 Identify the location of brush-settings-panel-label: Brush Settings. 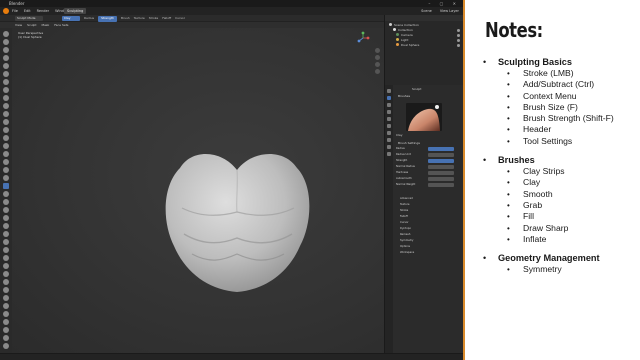
(409, 143).